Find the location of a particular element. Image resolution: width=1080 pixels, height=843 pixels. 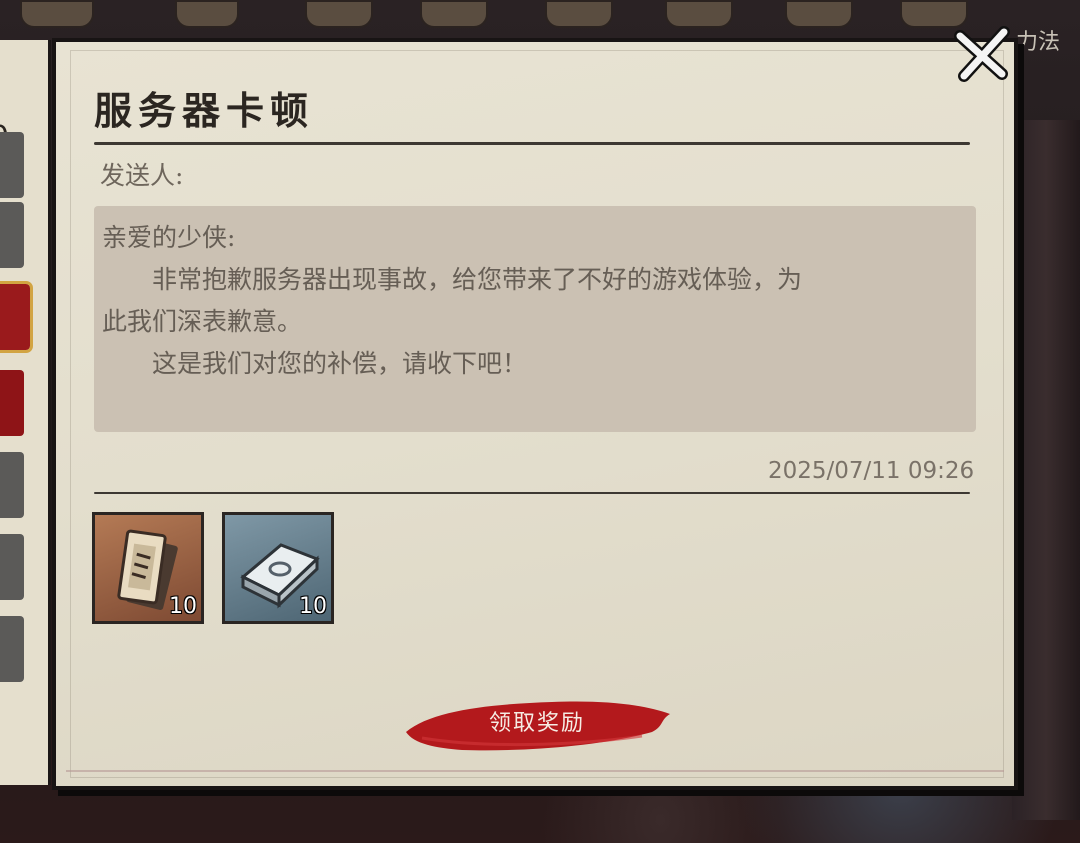

claim-reward-label: 领取奖励 is located at coordinates (536, 723).